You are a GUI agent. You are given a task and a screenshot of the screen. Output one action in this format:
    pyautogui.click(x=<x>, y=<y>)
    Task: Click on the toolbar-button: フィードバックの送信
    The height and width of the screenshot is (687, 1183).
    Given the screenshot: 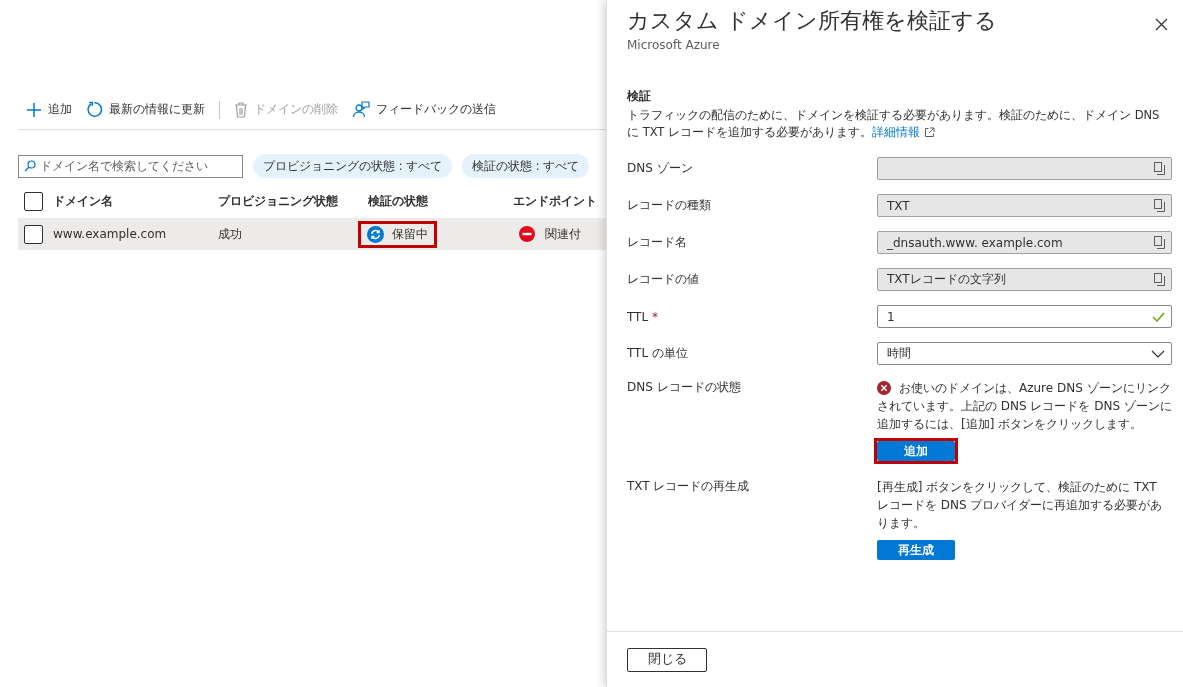 What is the action you would take?
    pyautogui.click(x=424, y=109)
    